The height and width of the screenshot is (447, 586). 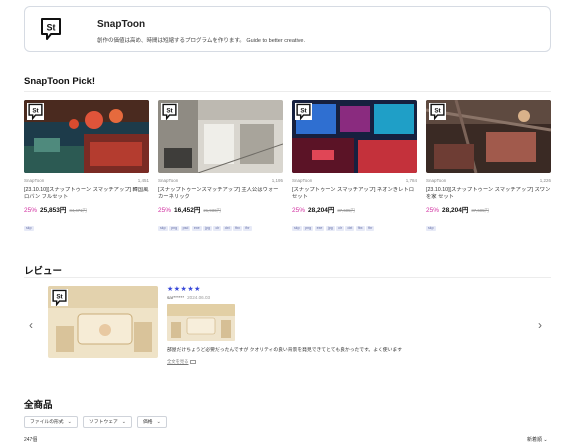 I want to click on product-current-price: 25,853円, so click(x=53, y=210).